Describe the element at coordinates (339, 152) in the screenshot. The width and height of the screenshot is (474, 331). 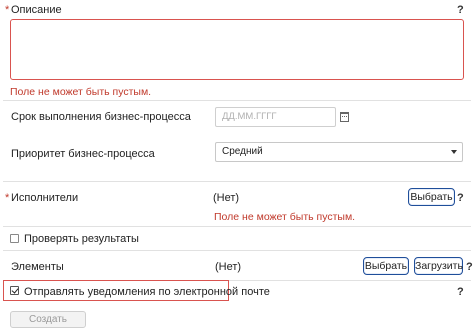
I see `priority-select: Средний` at that location.